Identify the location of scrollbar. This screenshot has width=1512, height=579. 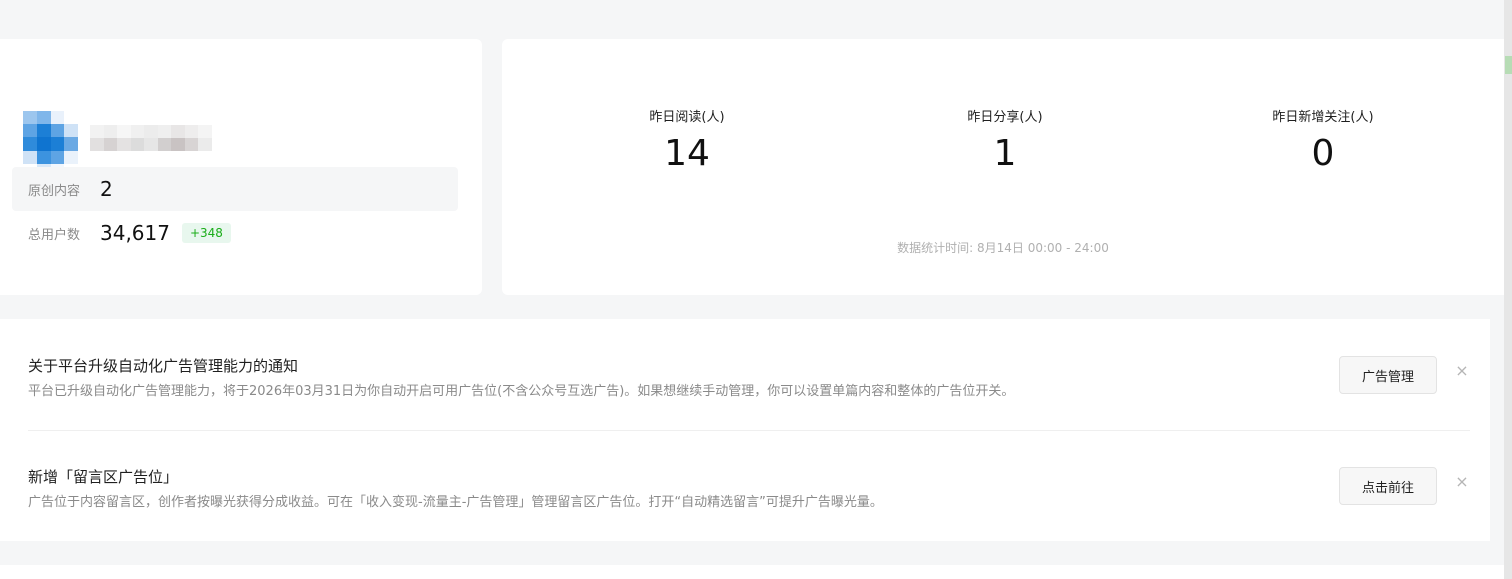
(1508, 289).